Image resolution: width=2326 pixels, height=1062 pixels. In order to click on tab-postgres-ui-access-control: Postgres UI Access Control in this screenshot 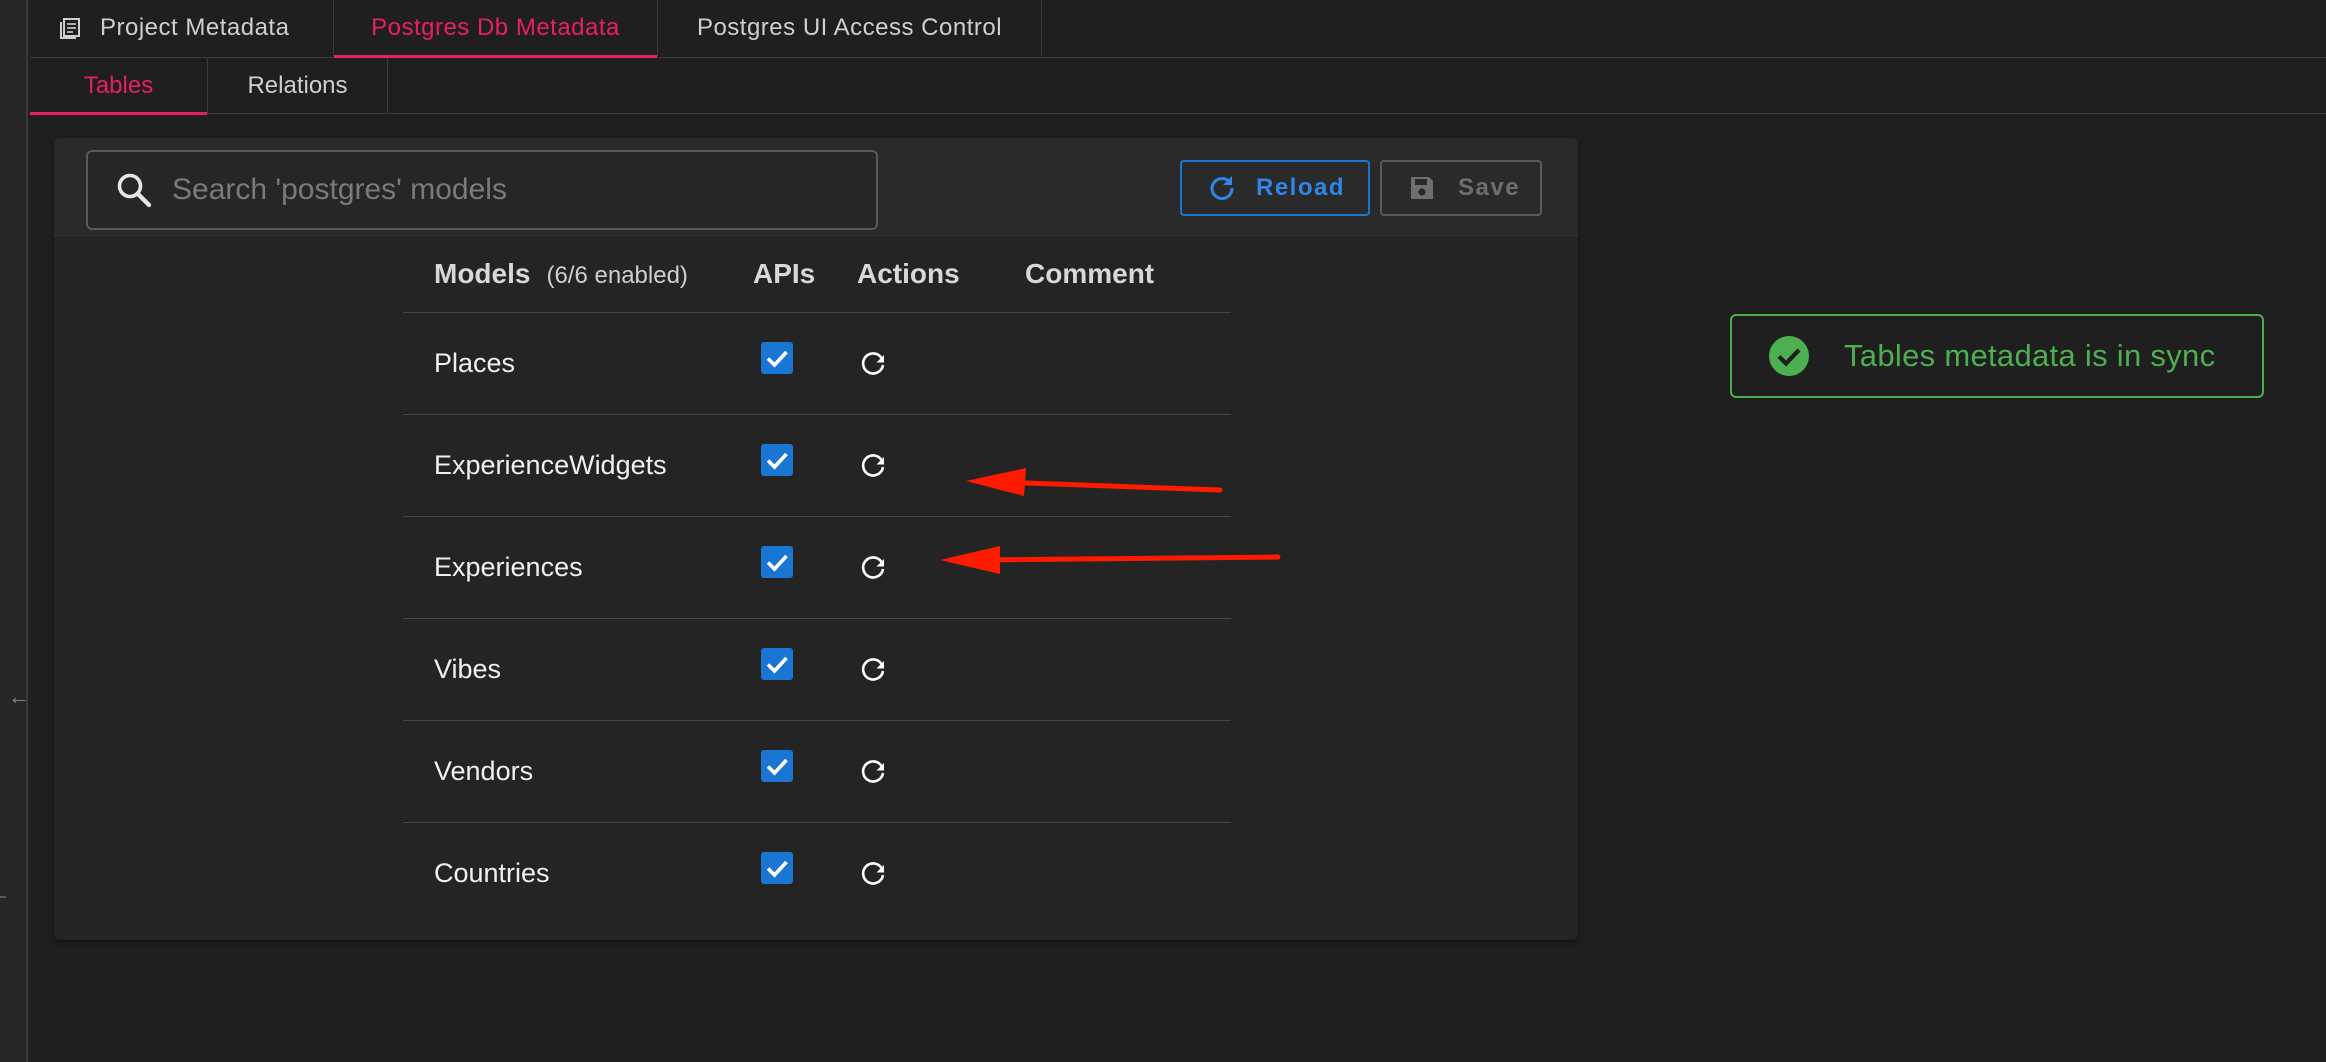, I will do `click(850, 28)`.